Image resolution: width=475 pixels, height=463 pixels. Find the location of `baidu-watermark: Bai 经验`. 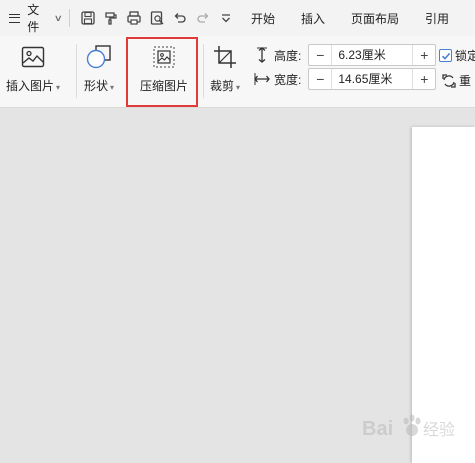

baidu-watermark: Bai 经验 is located at coordinates (408, 427).